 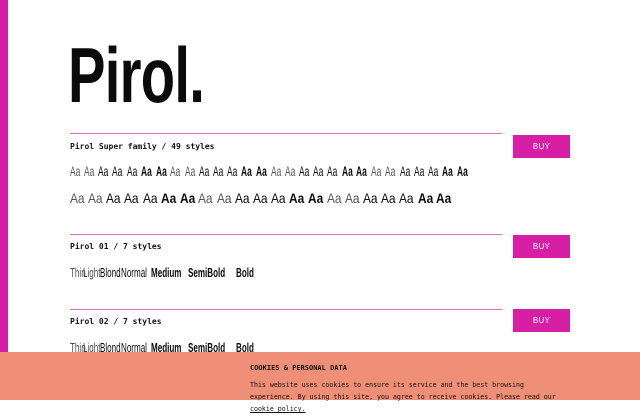 What do you see at coordinates (133, 272) in the screenshot?
I see `weight-sample: Normal` at bounding box center [133, 272].